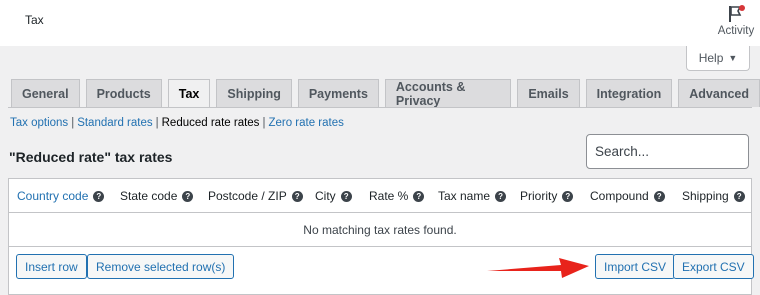  I want to click on tab-accounts-privacy: Accounts & Privacy, so click(448, 93).